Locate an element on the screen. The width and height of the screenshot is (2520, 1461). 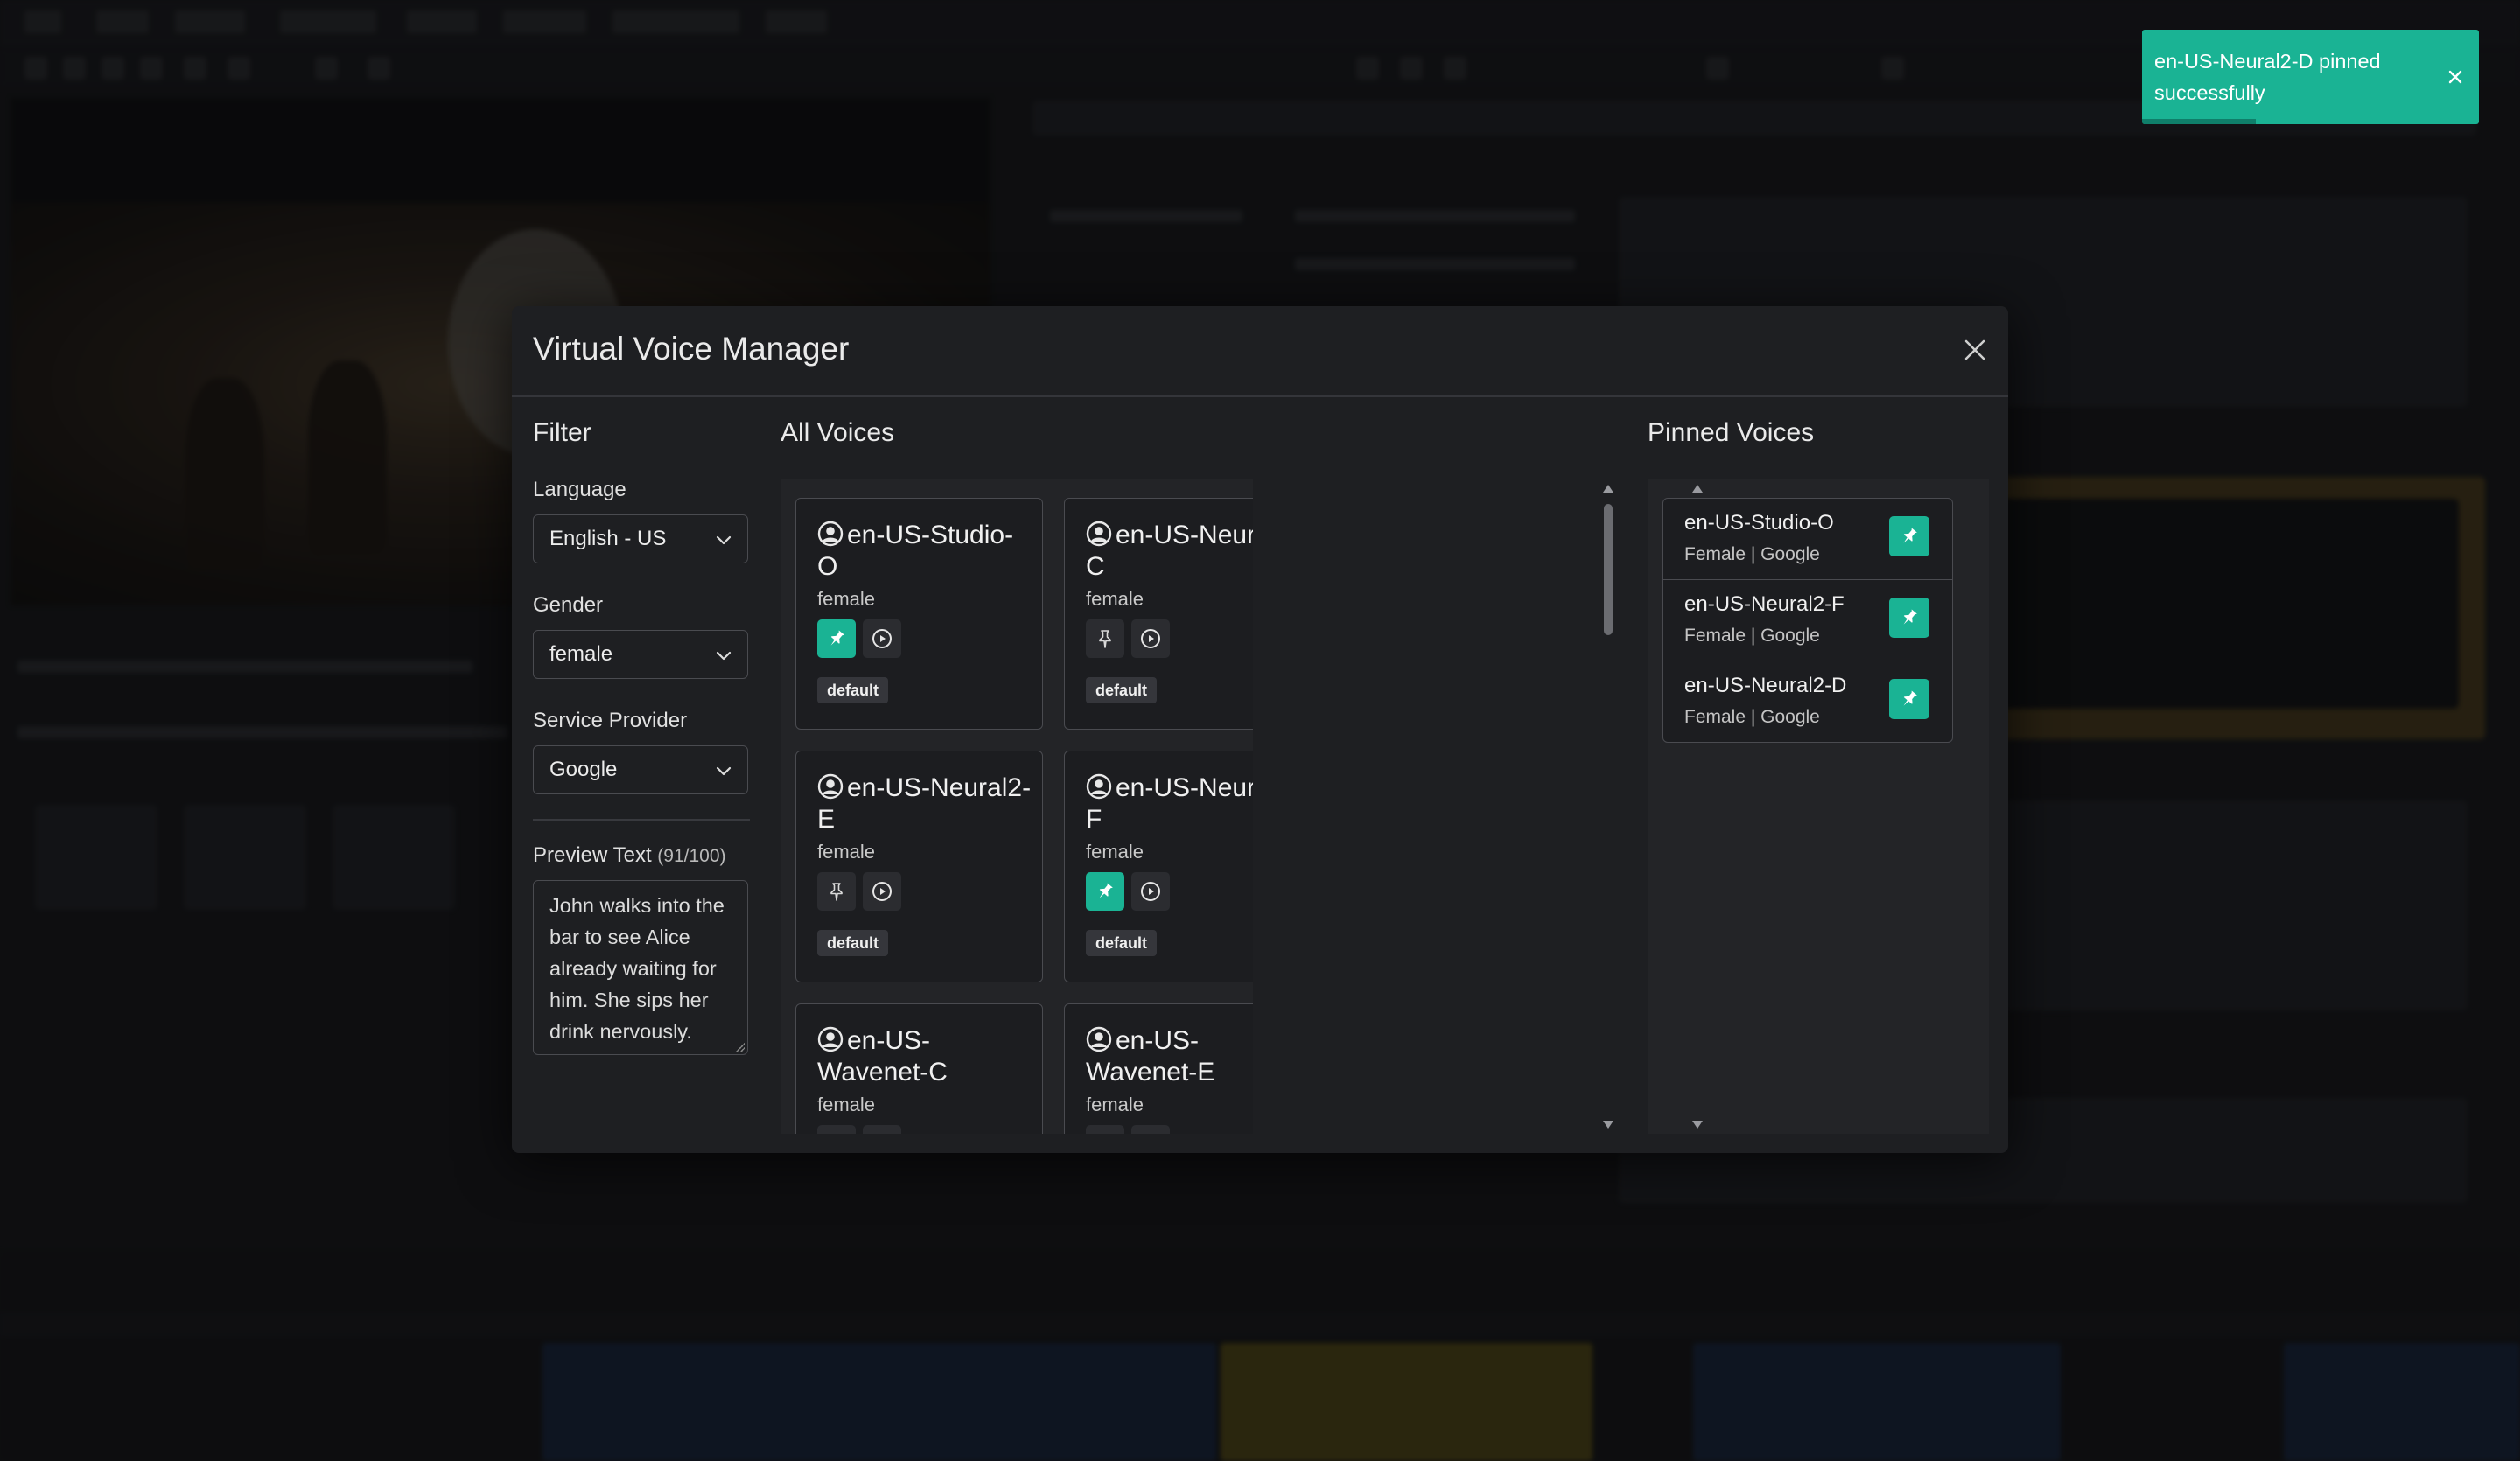
success-toast: en-US-Neural2-D pinned successfully is located at coordinates (2310, 77).